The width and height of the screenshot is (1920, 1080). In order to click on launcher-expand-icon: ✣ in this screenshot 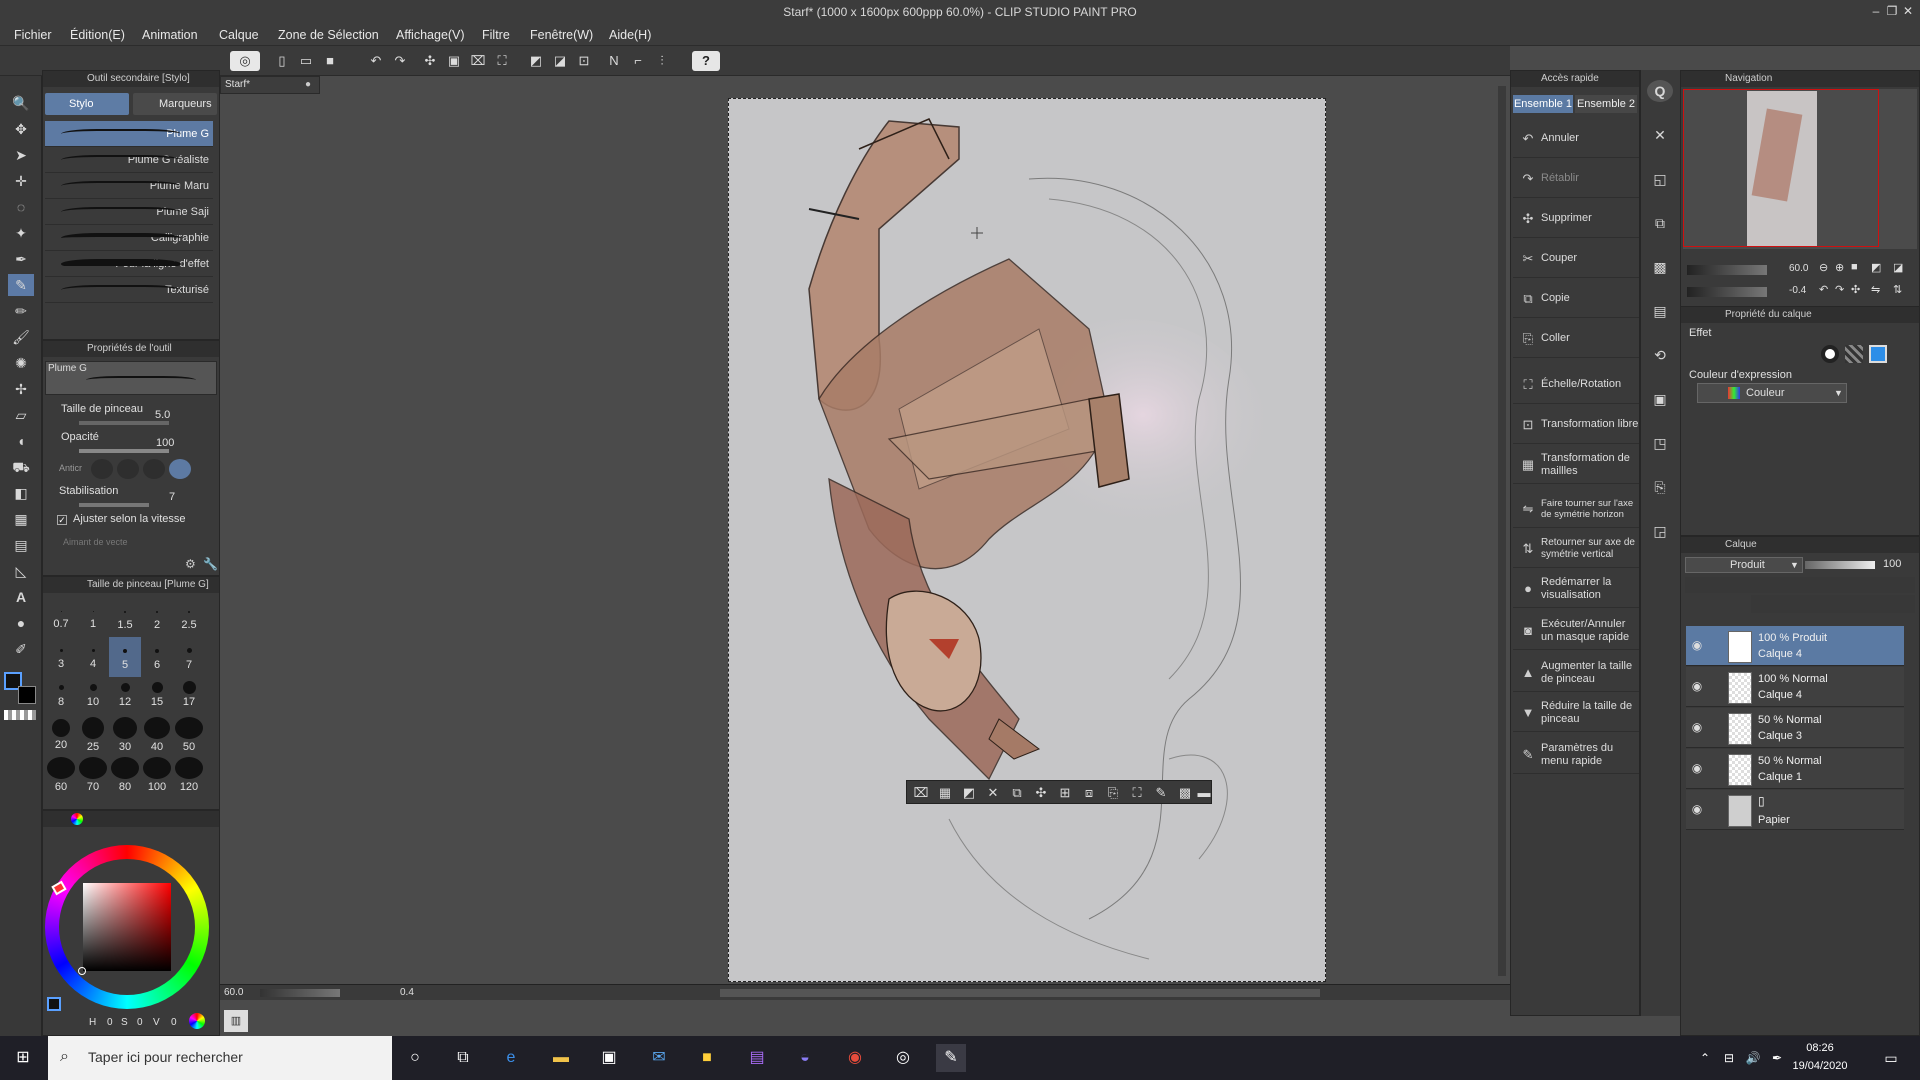, I will do `click(1041, 793)`.